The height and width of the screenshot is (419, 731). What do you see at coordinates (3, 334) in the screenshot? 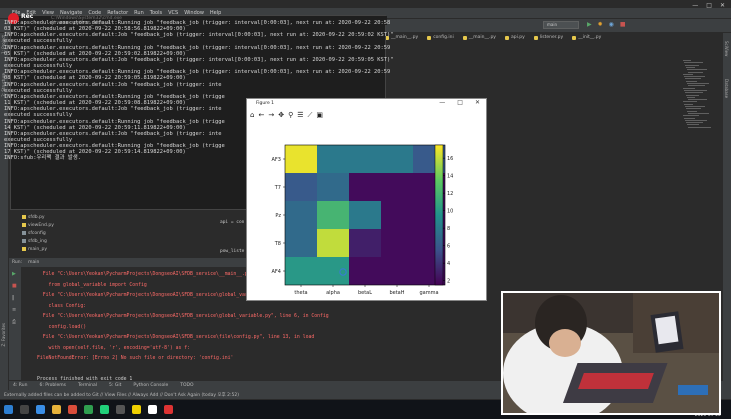
I see `favorites-tool-tab: Z: Favorites` at bounding box center [3, 334].